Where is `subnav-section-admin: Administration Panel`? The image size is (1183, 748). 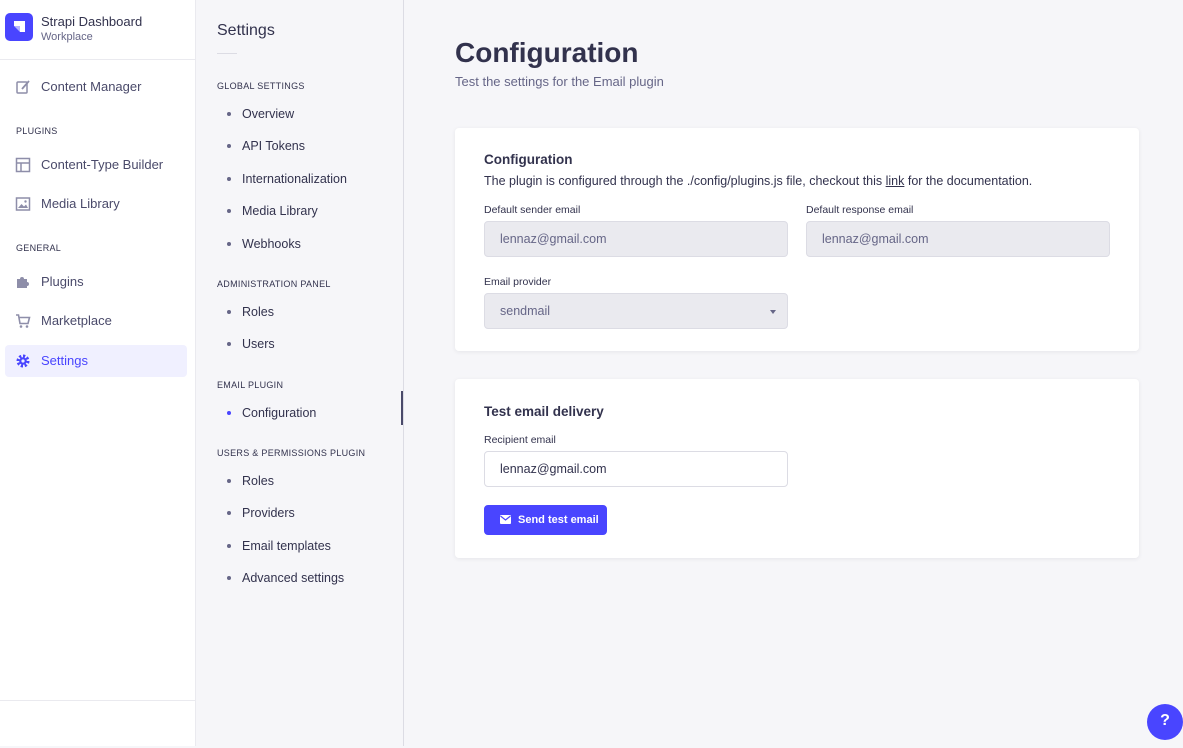 subnav-section-admin: Administration Panel is located at coordinates (274, 284).